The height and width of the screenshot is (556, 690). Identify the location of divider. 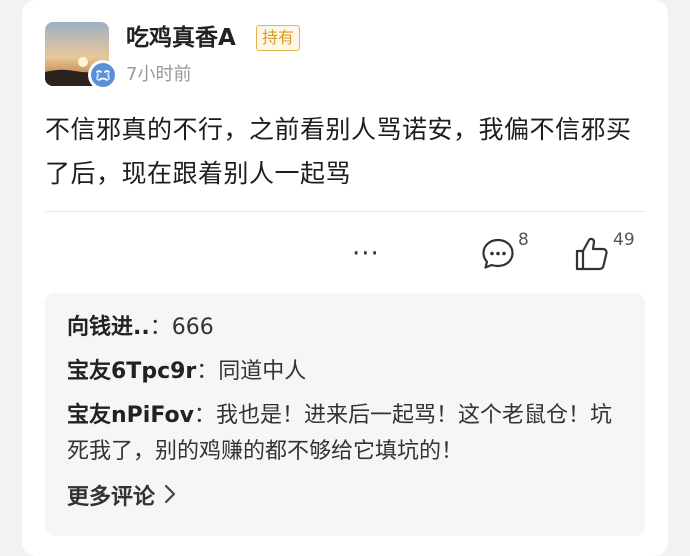
(345, 211).